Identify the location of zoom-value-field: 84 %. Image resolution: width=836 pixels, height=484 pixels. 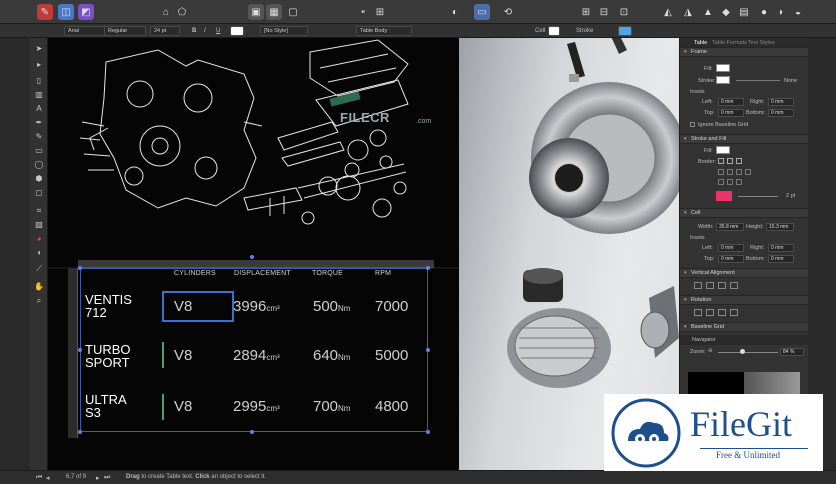
(792, 352).